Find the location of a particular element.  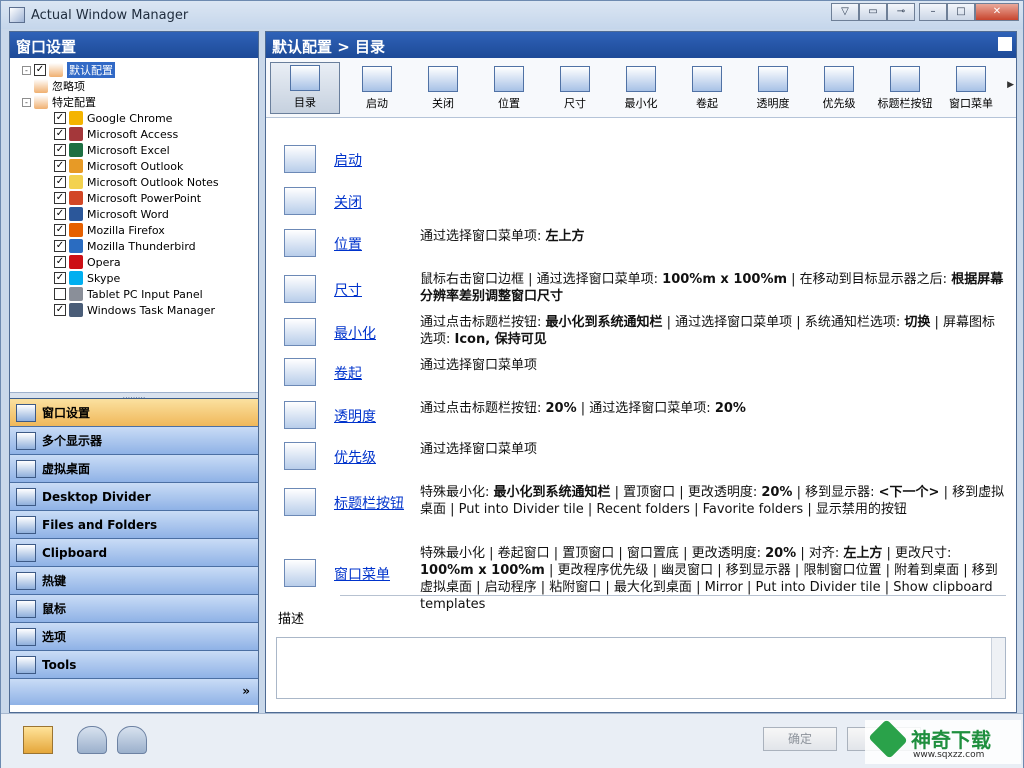

feature-row: 优先级 通过选择窗口菜单项 is located at coordinates (641, 456).